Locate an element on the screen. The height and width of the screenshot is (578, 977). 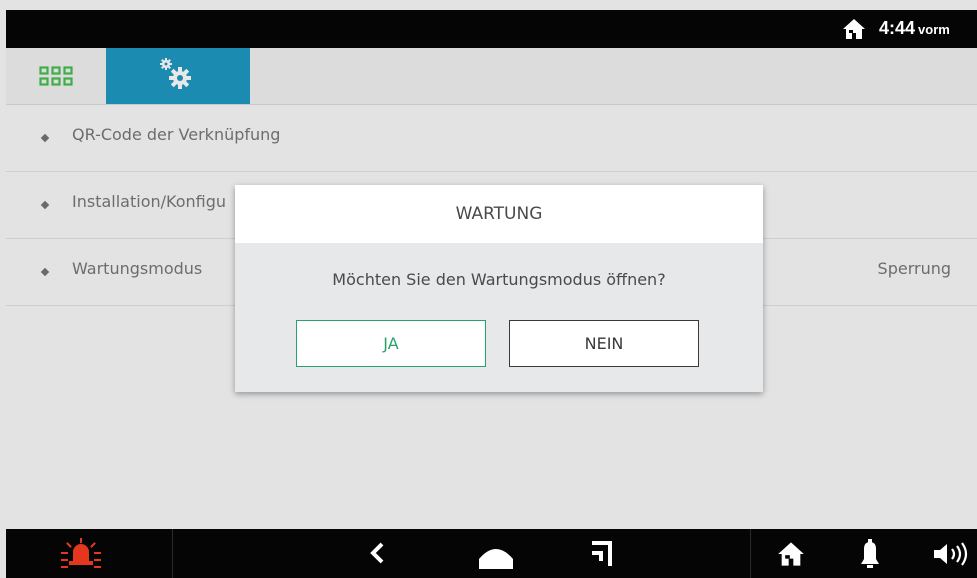
bottom-nav-bar is located at coordinates (491, 553).